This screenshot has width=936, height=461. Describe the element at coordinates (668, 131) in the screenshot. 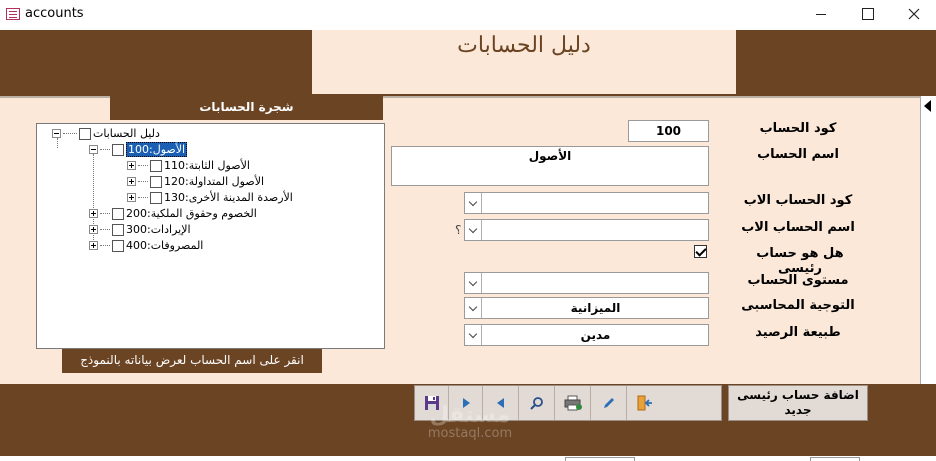

I see `account-code-field: 100` at that location.